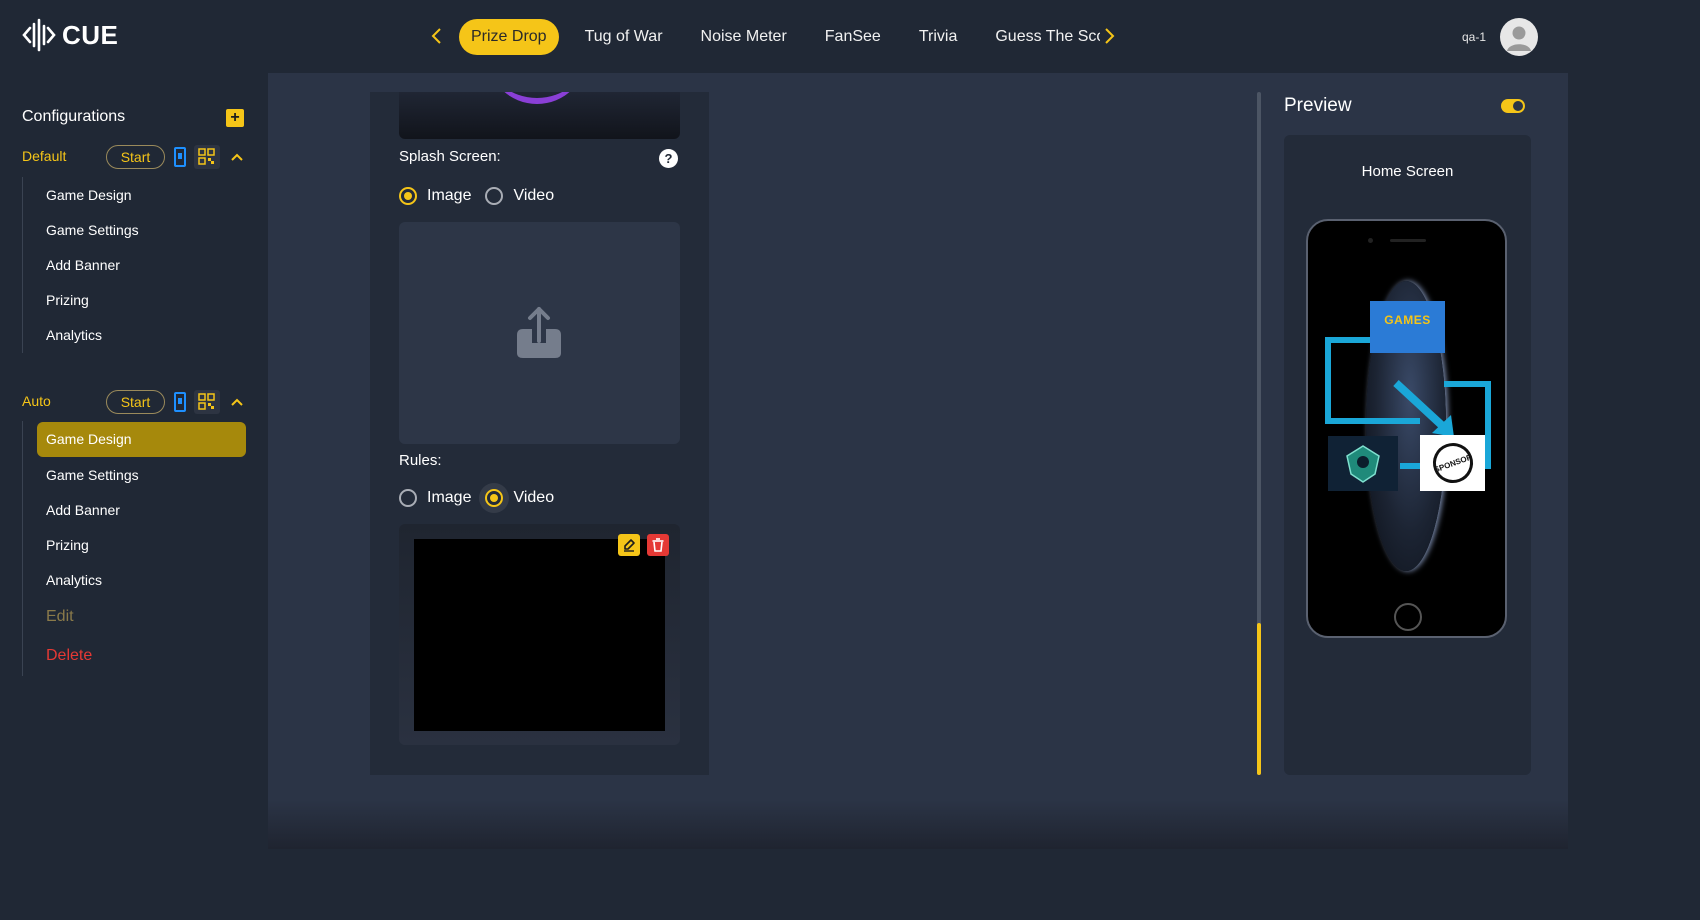  Describe the element at coordinates (1408, 403) in the screenshot. I see `arrow-graphic` at that location.